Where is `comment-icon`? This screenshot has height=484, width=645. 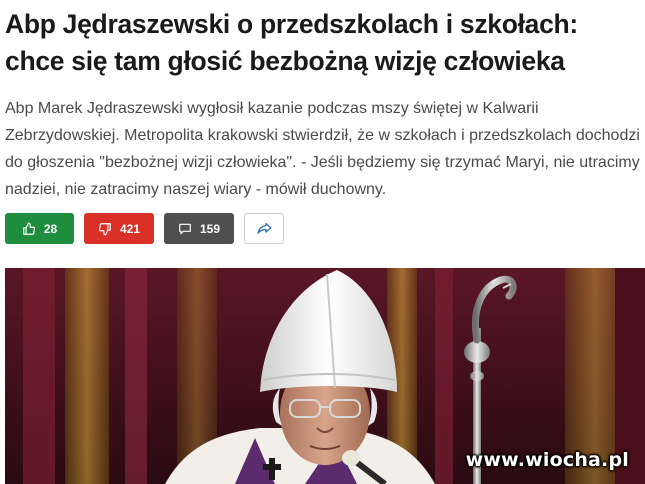 comment-icon is located at coordinates (185, 229).